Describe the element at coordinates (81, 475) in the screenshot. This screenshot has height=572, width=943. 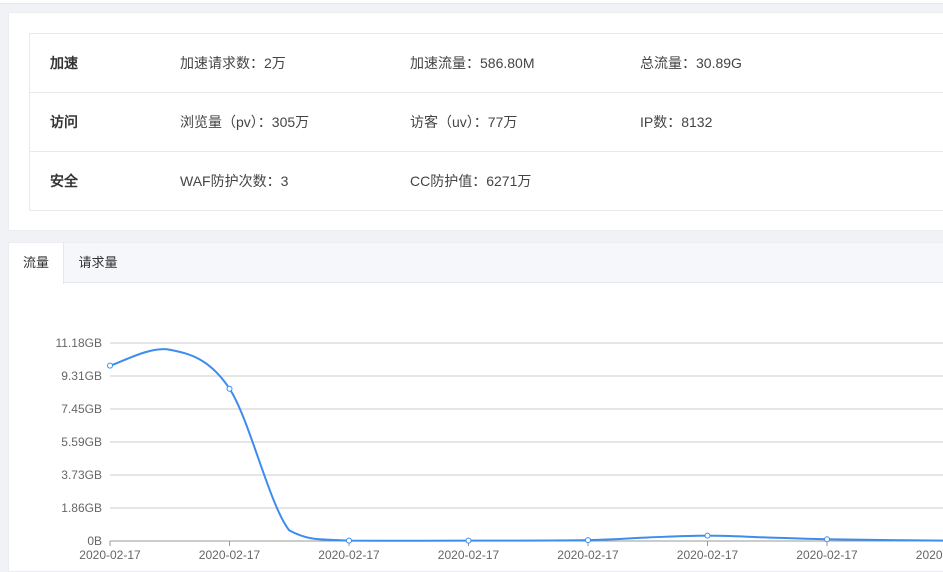
I see `y-tick-label: 3.73GB` at that location.